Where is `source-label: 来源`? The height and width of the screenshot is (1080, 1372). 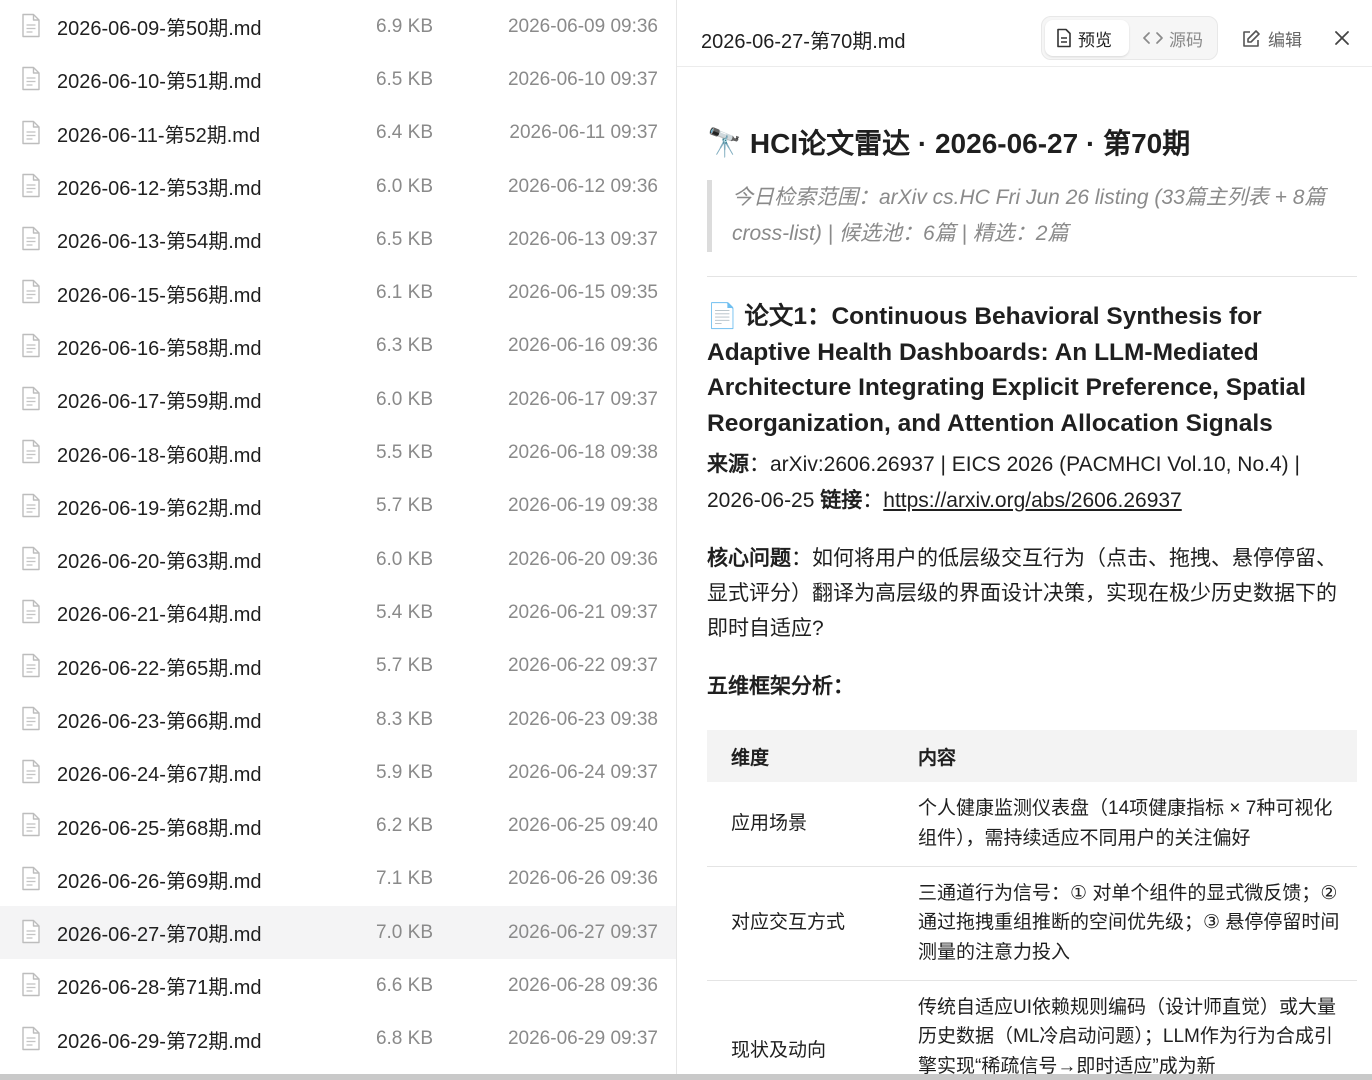 source-label: 来源 is located at coordinates (728, 464).